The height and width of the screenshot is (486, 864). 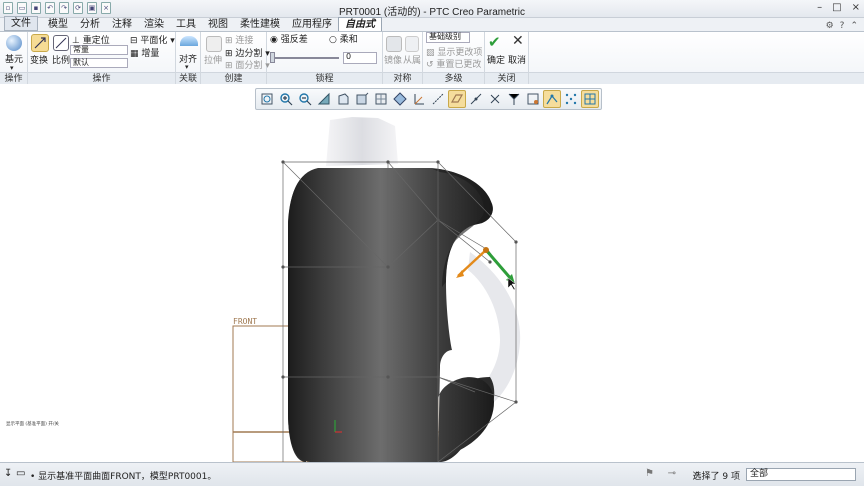 I want to click on group-contour: ◉ 强反差 ○ 柔和 0 锁程, so click(x=325, y=58).